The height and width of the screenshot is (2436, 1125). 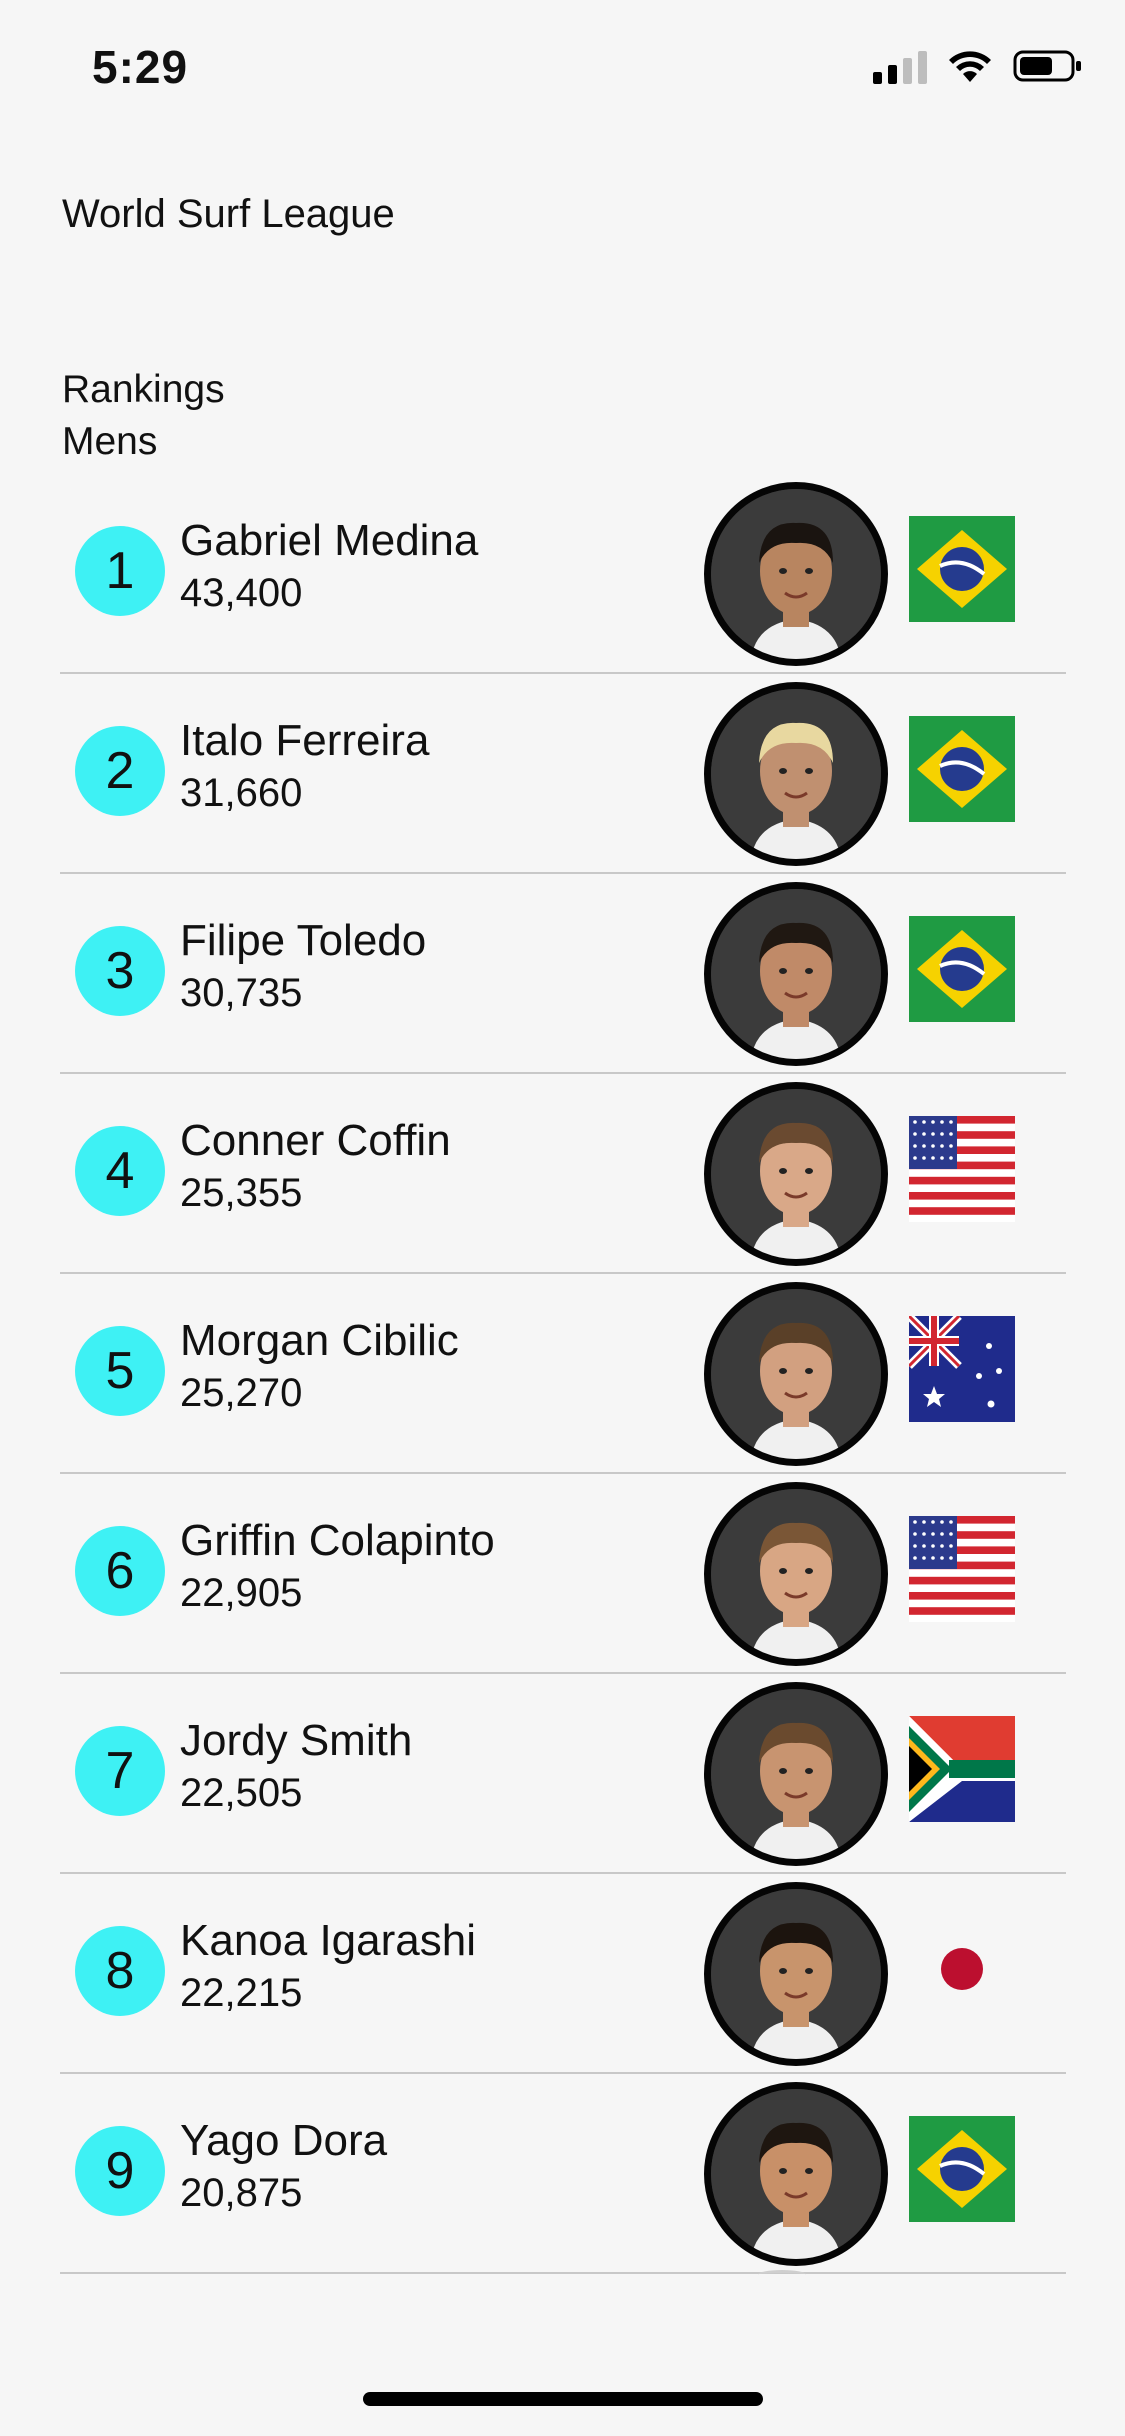 I want to click on cellular-signal-icon, so click(x=900, y=66).